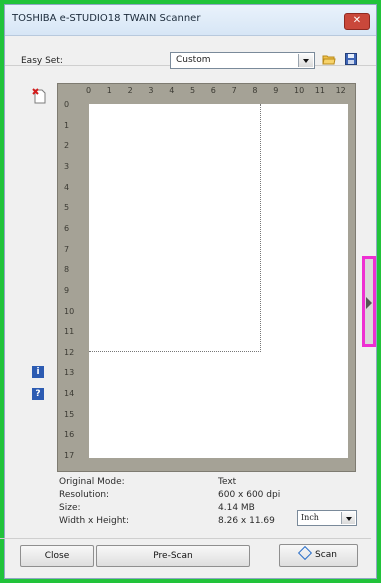 This screenshot has height=583, width=381. What do you see at coordinates (94, 521) in the screenshot?
I see `width-height-label: Width x Height:` at bounding box center [94, 521].